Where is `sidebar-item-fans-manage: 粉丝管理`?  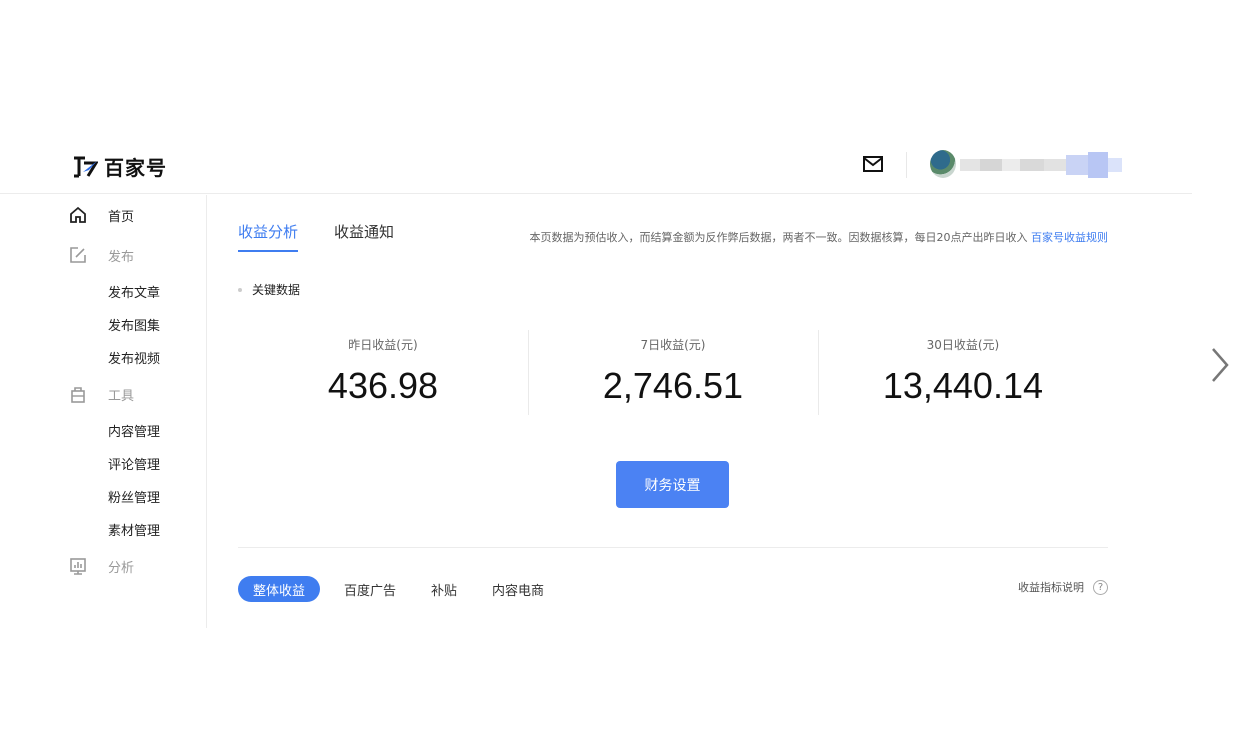
sidebar-item-fans-manage: 粉丝管理 is located at coordinates (103, 496).